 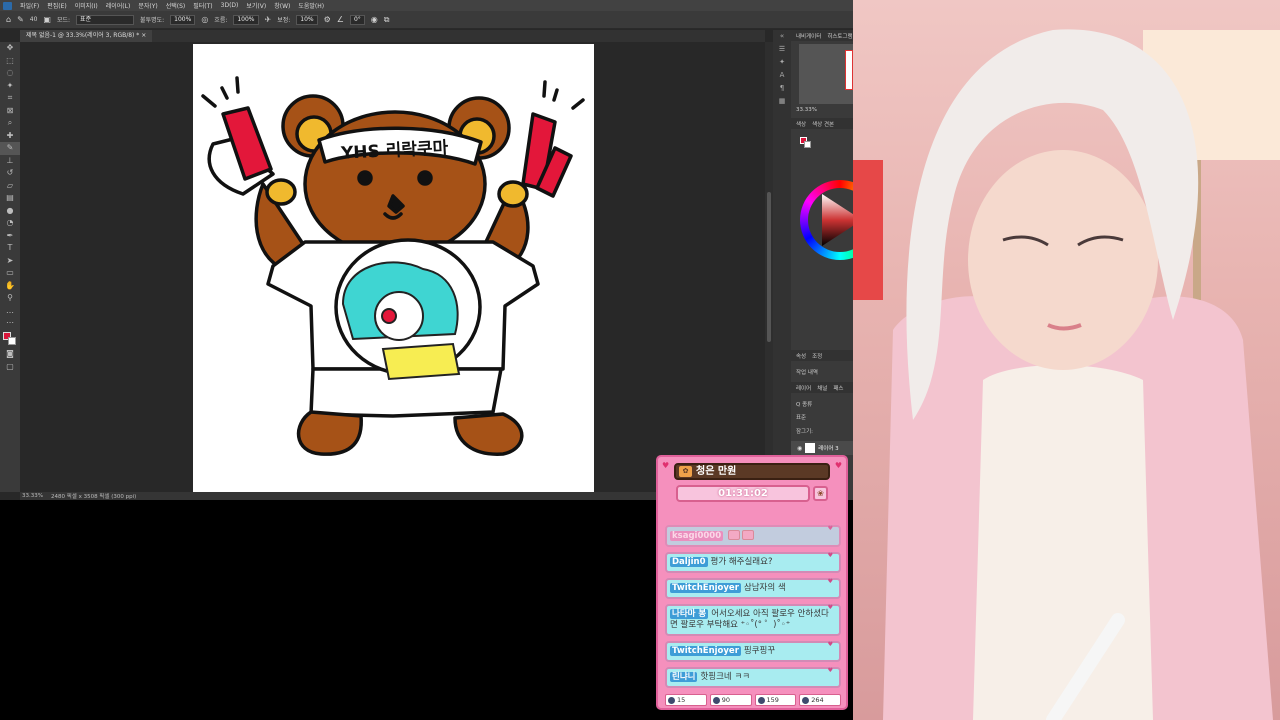 I want to click on scrollbar-thumb, so click(x=769, y=267).